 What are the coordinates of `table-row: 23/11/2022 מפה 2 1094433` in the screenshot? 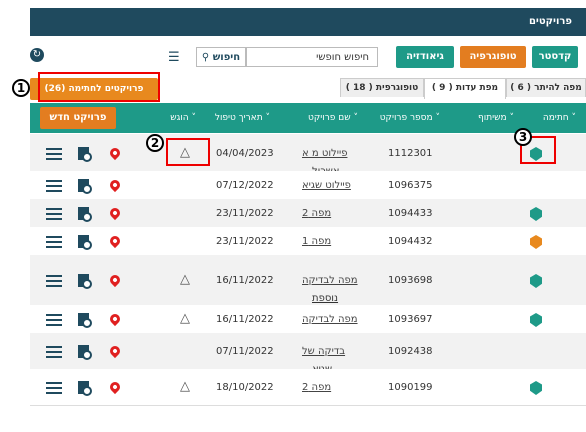 It's located at (308, 213).